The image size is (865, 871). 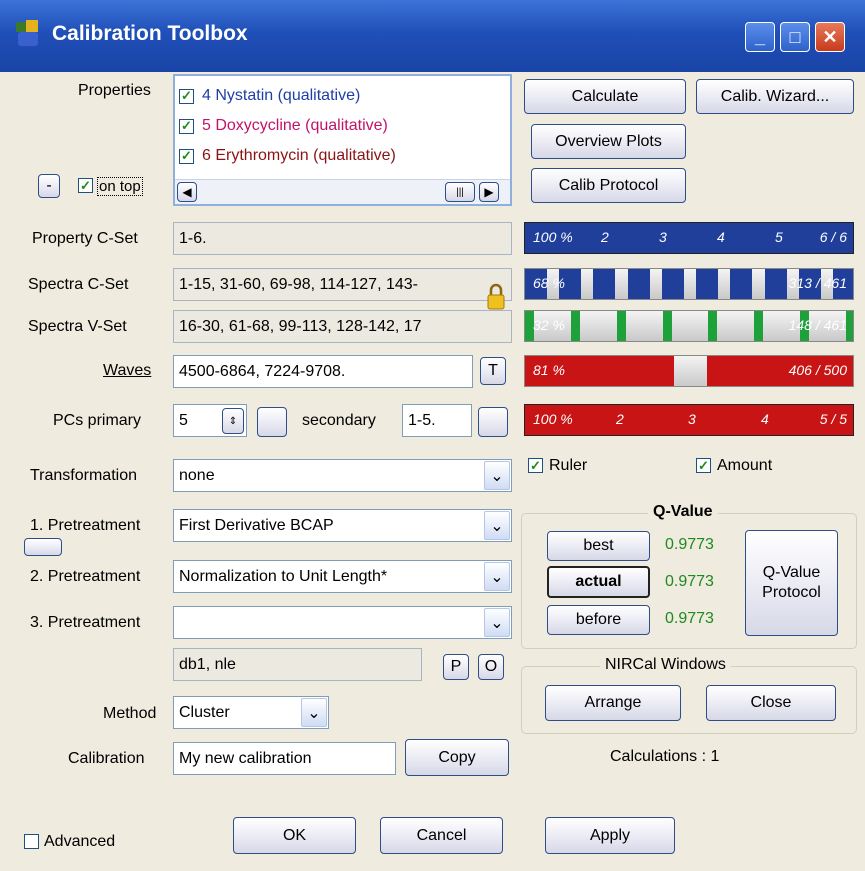 I want to click on property-item-label: 4 Nystatin (qualitative), so click(x=281, y=95).